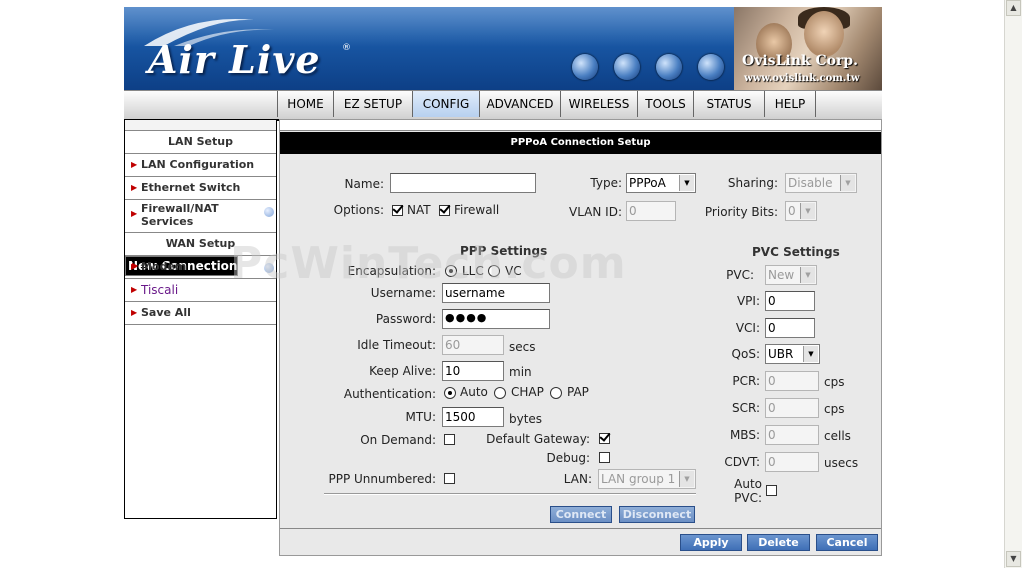 Image resolution: width=1022 pixels, height=568 pixels. Describe the element at coordinates (306, 104) in the screenshot. I see `nav-home: HOME` at that location.